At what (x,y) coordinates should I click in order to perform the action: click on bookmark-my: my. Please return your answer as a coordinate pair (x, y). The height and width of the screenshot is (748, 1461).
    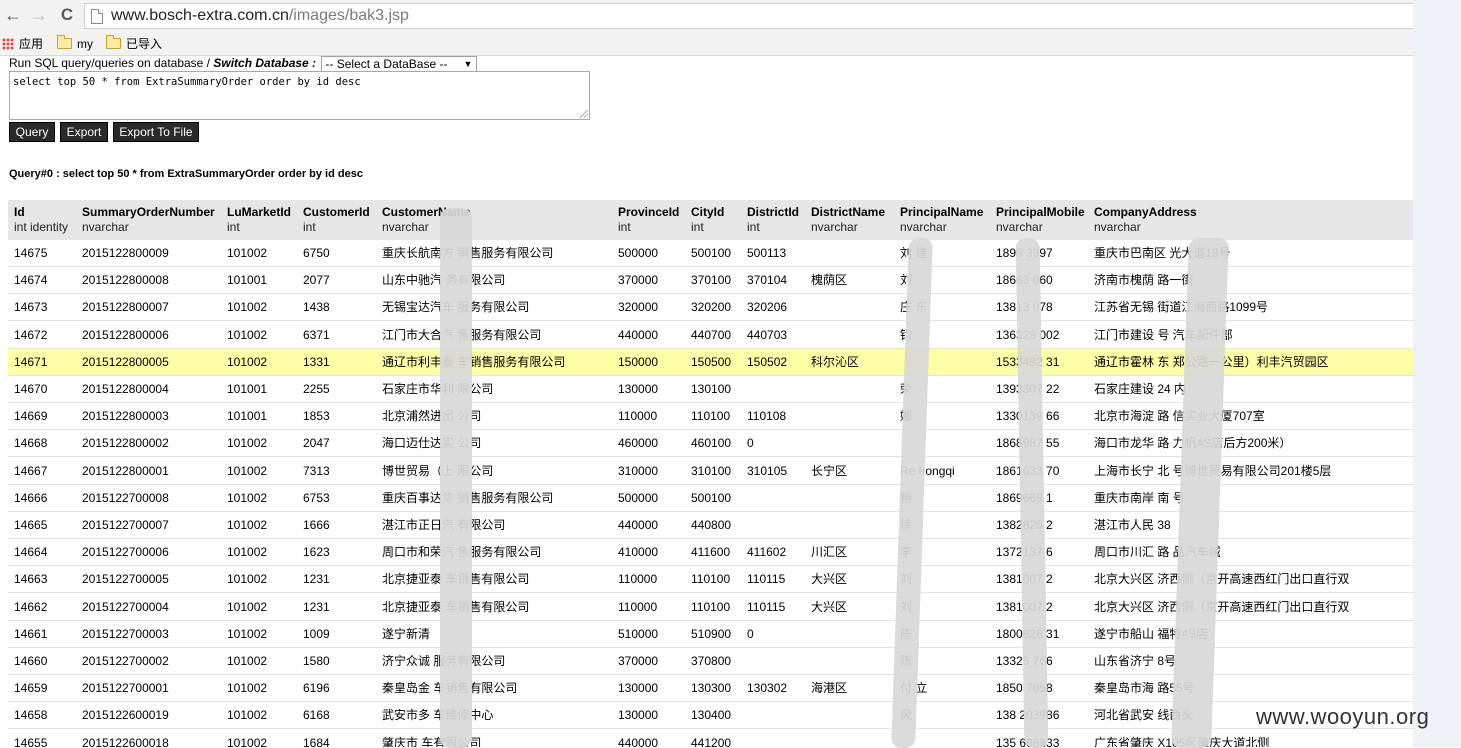
    Looking at the image, I should click on (75, 43).